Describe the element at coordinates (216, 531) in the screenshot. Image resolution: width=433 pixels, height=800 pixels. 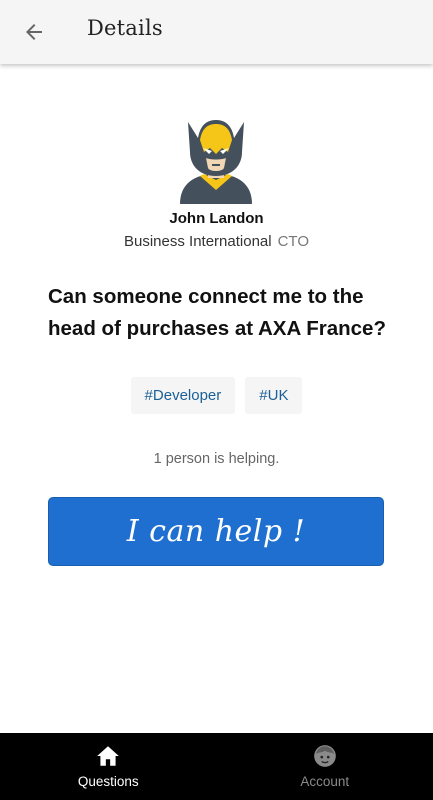
I see `i-can-help-button: I can help !` at that location.